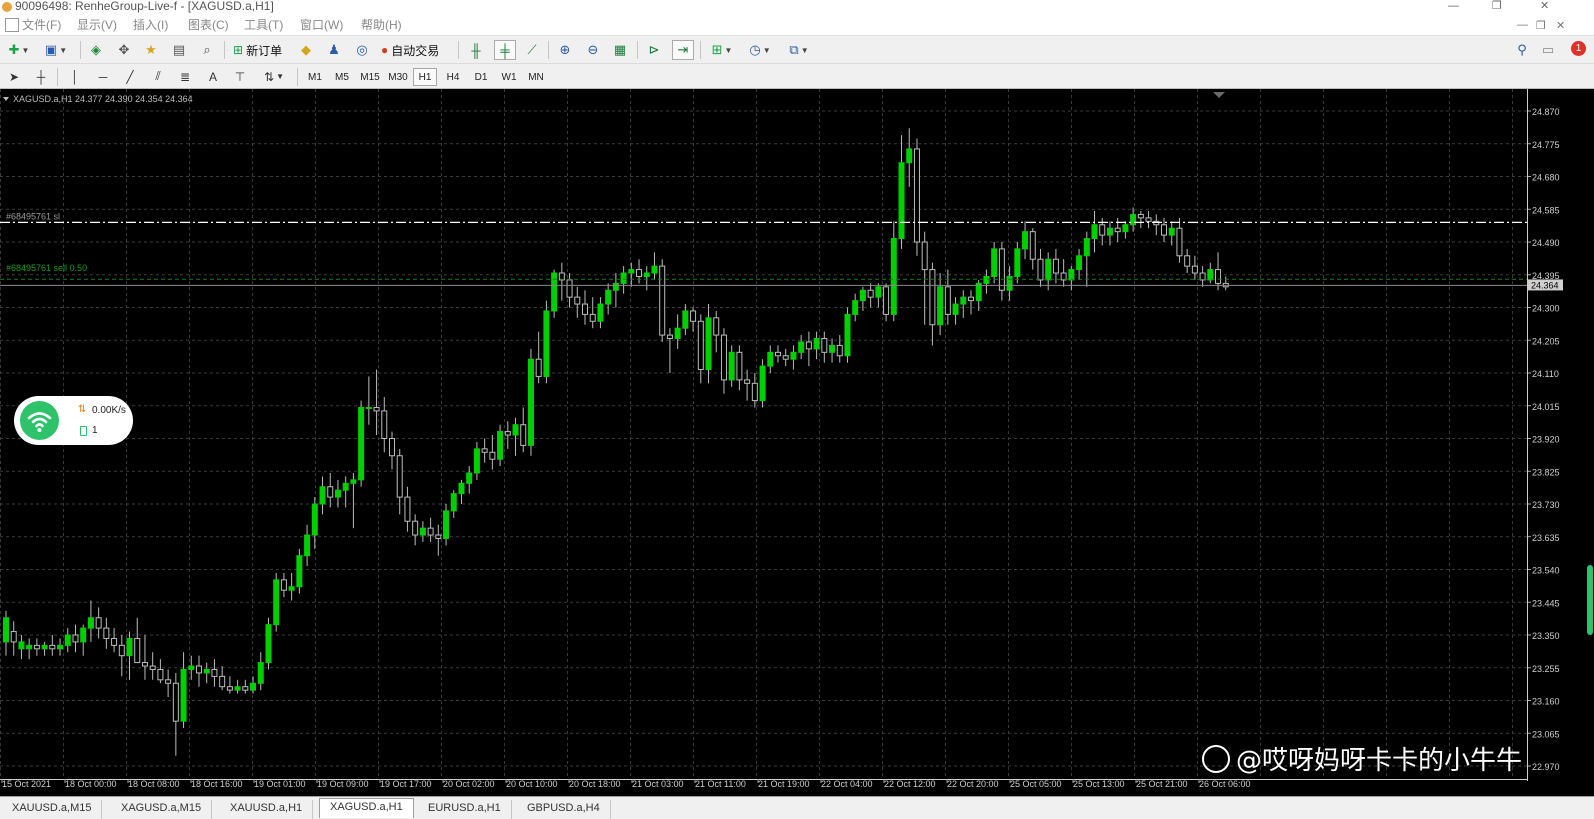 This screenshot has height=819, width=1594. I want to click on menu-insert: 插入(I), so click(150, 25).